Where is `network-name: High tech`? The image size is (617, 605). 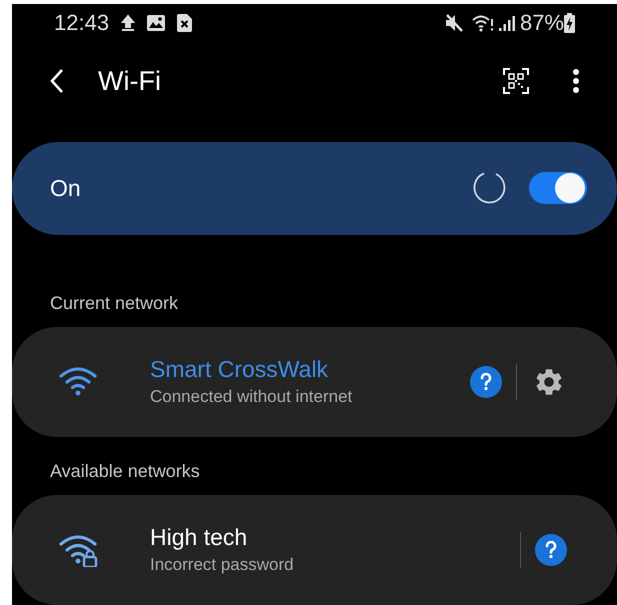
network-name: High tech is located at coordinates (199, 537).